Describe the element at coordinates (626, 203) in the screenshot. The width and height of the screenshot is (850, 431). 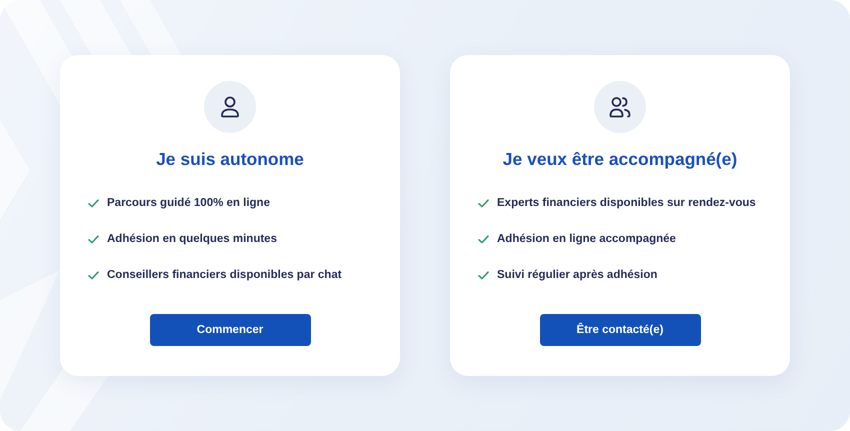
I see `feature-text: Experts financiers disponibles sur rendez-vous` at that location.